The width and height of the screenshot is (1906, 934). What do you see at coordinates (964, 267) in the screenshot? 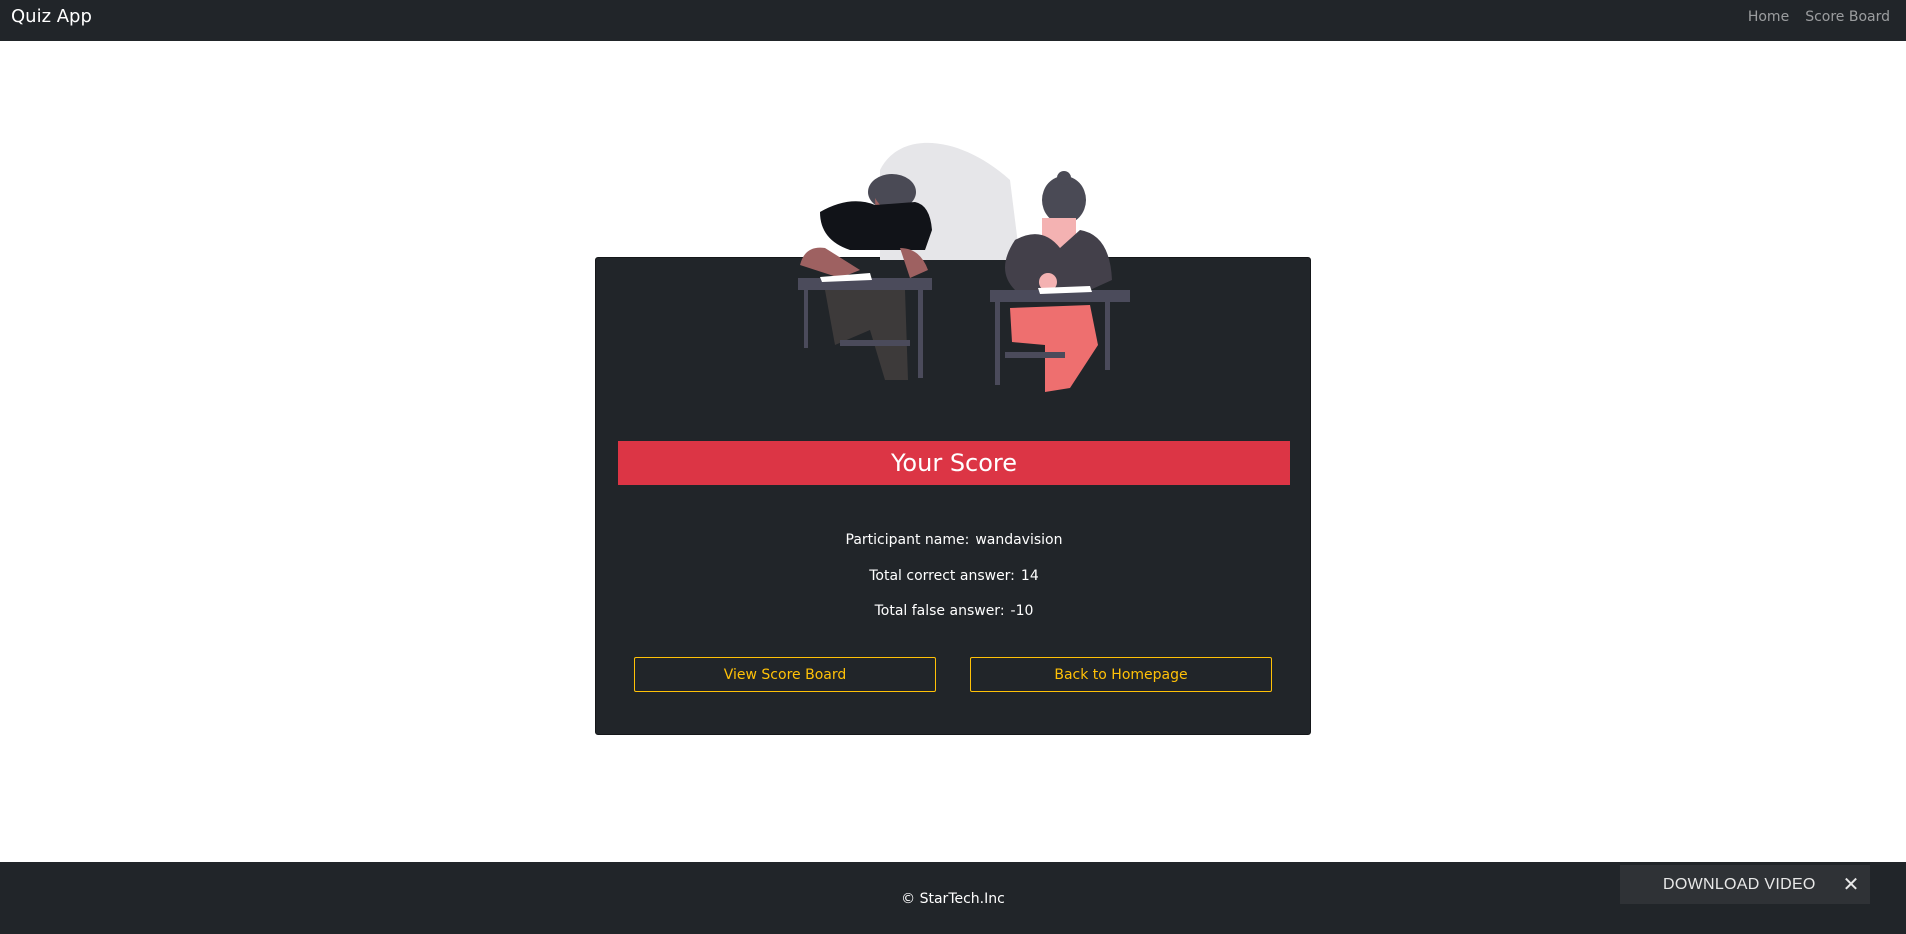
I see `students-illustration` at bounding box center [964, 267].